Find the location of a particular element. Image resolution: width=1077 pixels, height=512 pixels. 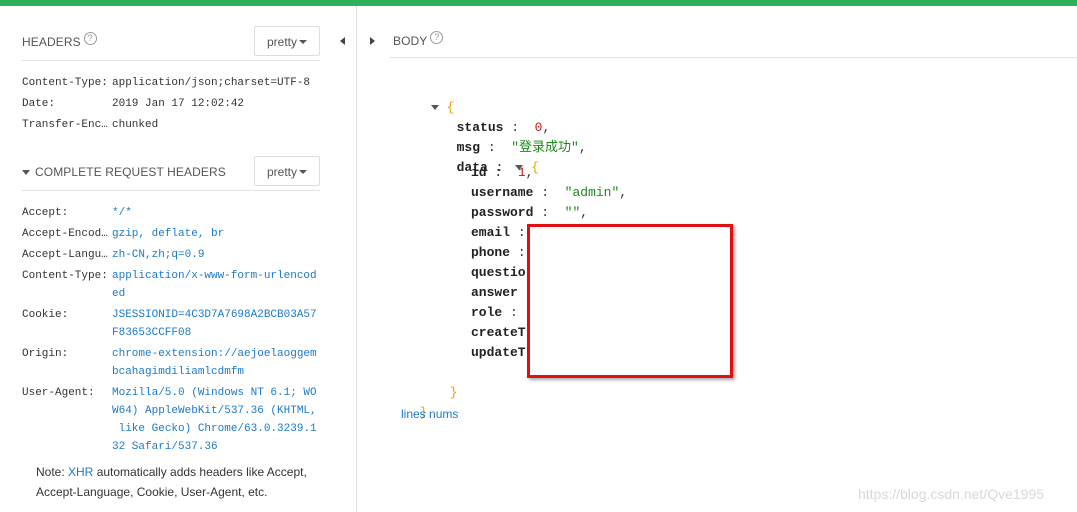

json-key: email is located at coordinates (491, 232).